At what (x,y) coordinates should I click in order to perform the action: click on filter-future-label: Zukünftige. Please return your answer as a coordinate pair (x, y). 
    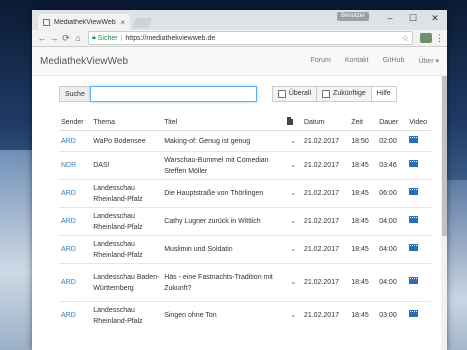
    Looking at the image, I should click on (349, 93).